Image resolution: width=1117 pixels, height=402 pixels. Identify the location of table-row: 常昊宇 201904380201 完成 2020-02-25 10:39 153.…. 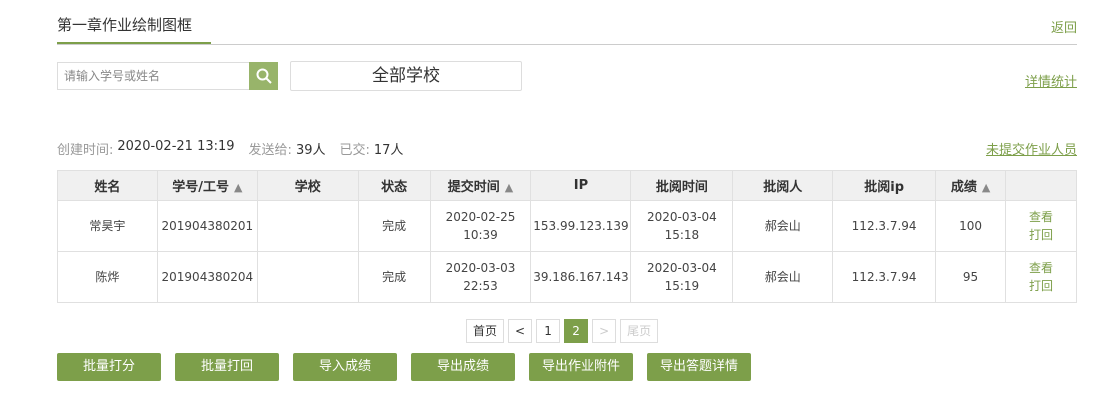
(567, 226).